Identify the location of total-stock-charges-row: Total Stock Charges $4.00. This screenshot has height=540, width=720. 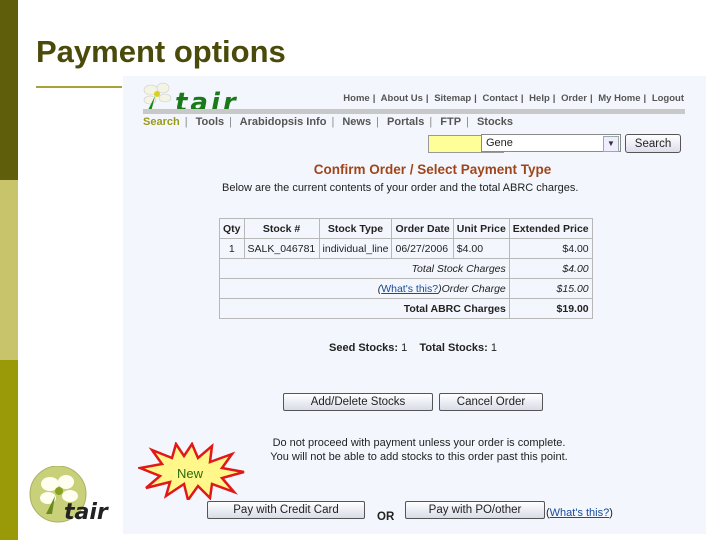
(406, 268).